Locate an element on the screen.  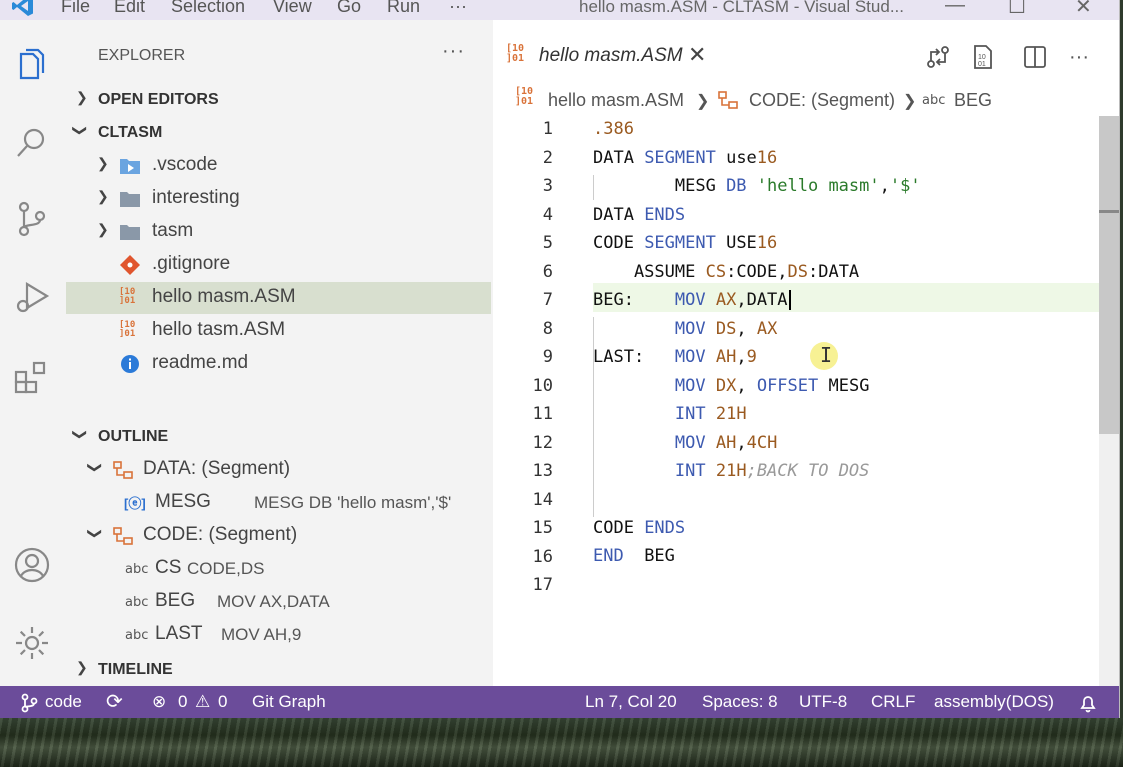
compare-changes-icon is located at coordinates (938, 57).